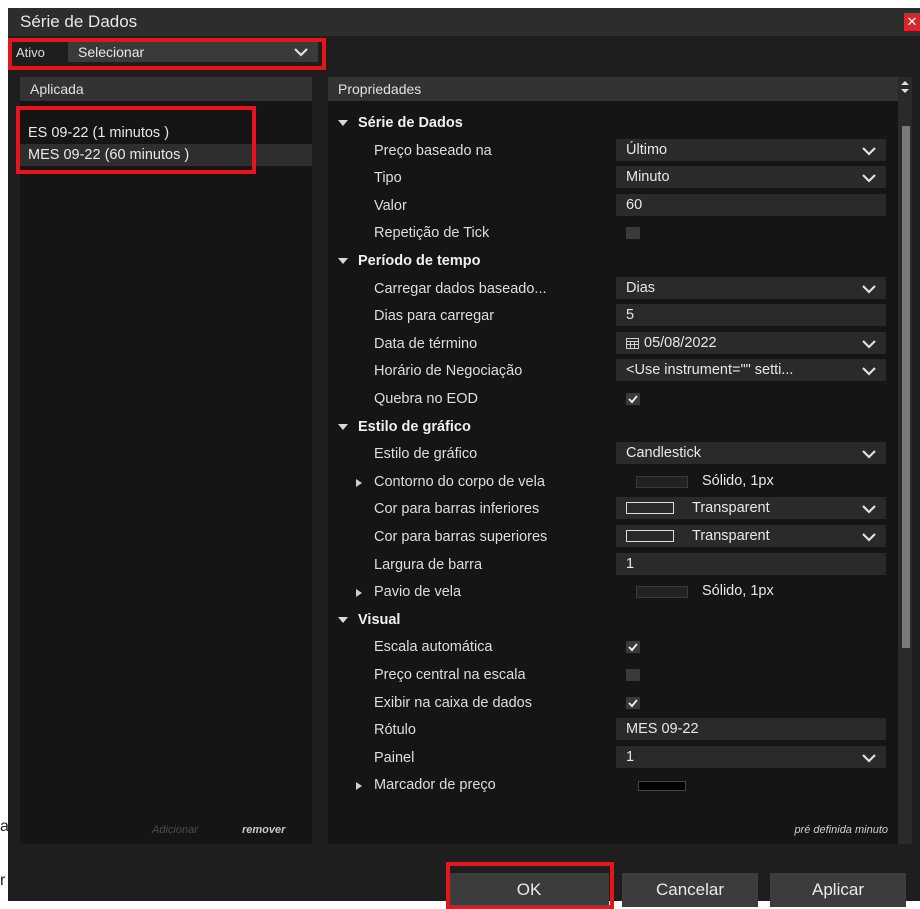 The image size is (920, 909). Describe the element at coordinates (632, 343) in the screenshot. I see `calendar-icon` at that location.